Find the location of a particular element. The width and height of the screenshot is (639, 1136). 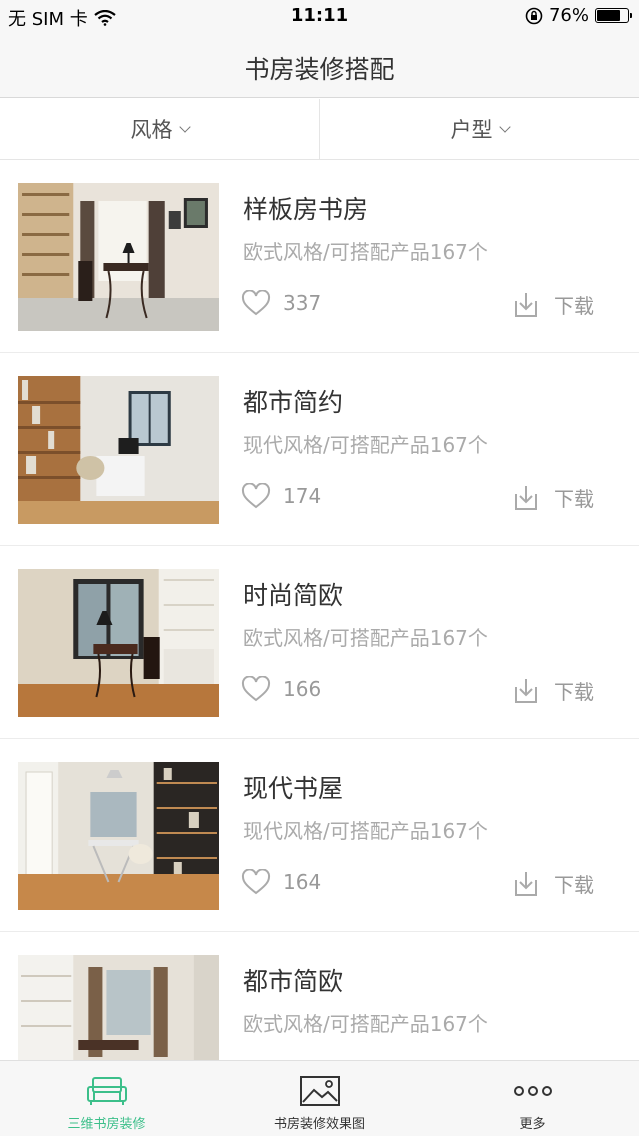

tab-label: 更多 is located at coordinates (532, 1124).